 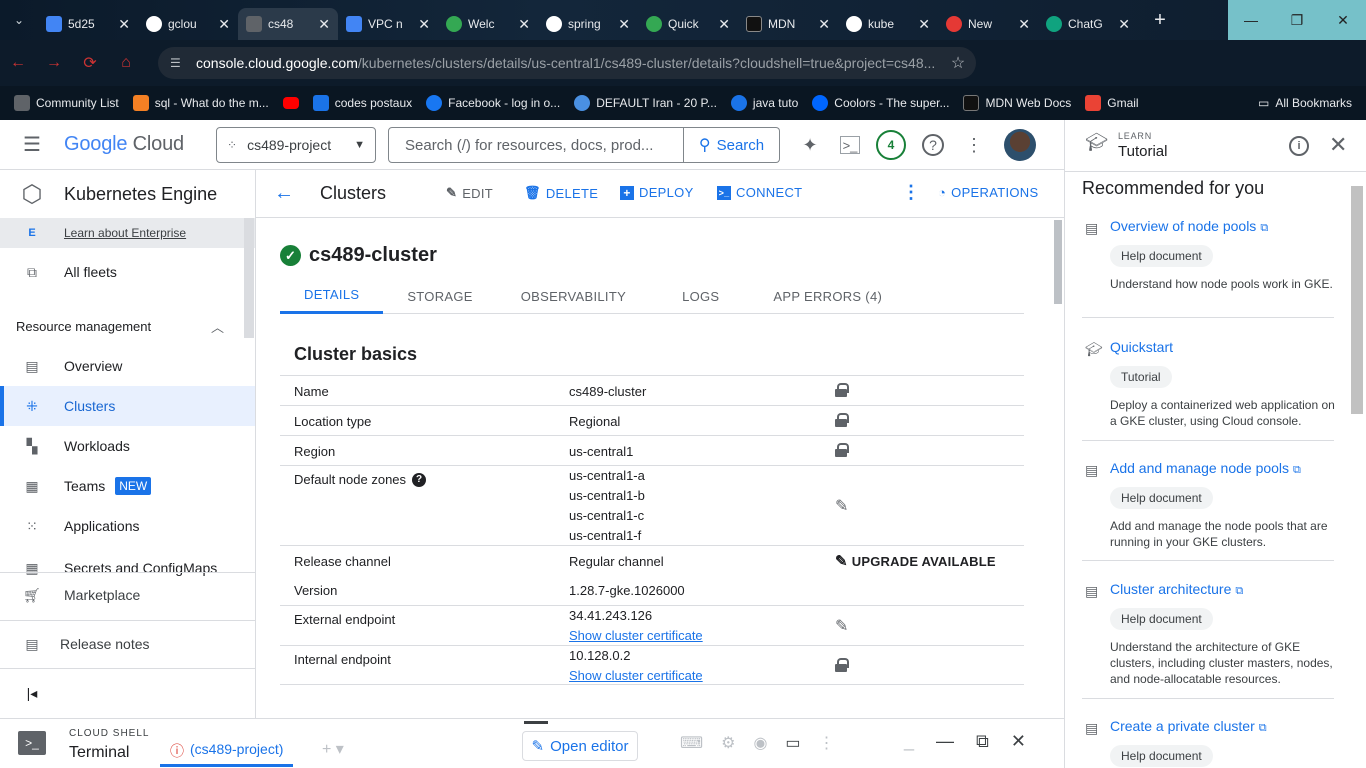 What do you see at coordinates (488, 24) in the screenshot?
I see `browser-tab: Welc ✕` at bounding box center [488, 24].